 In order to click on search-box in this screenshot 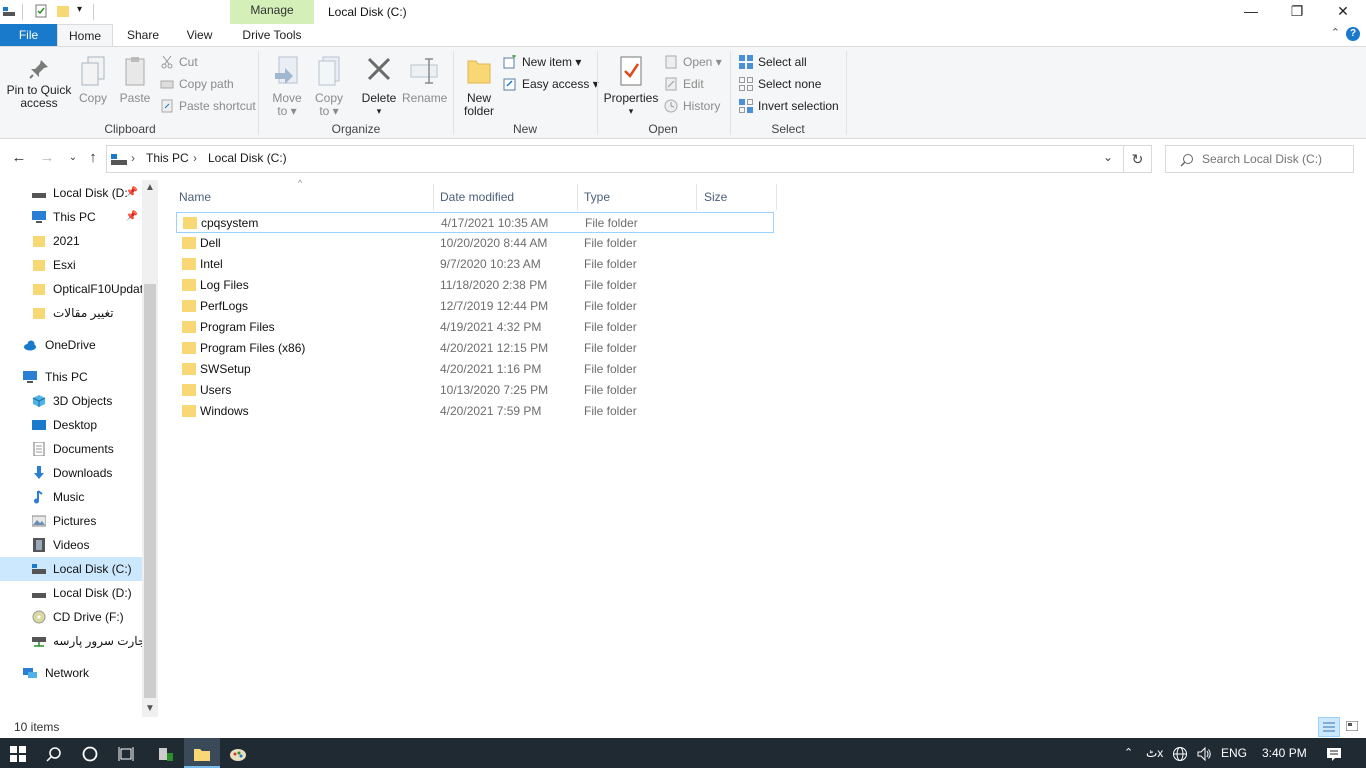, I will do `click(1259, 159)`.